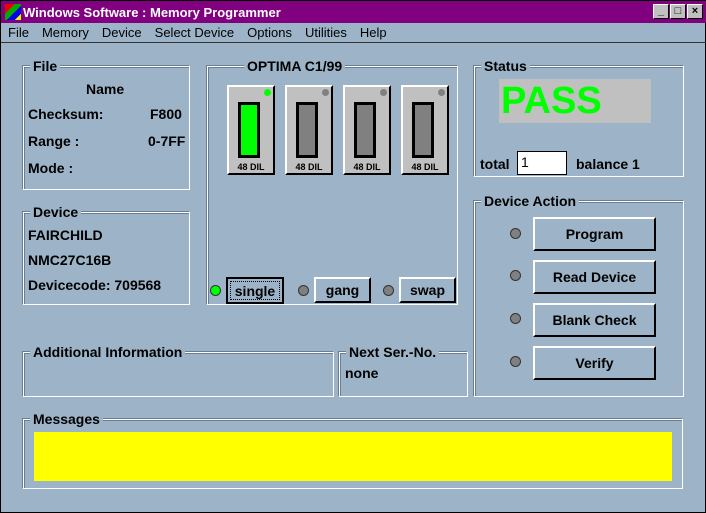  I want to click on device-code: Devicecode: 709568, so click(95, 285).